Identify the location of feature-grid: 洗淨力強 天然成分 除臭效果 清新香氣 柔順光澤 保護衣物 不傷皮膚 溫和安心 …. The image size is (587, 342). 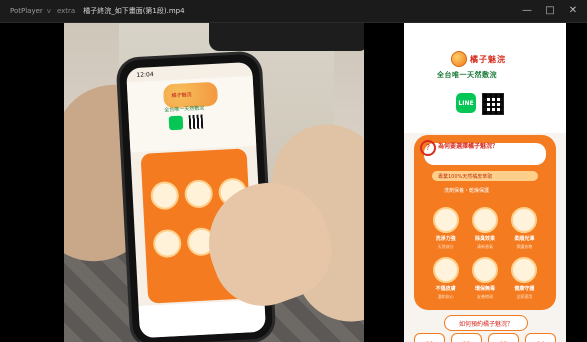
(485, 254).